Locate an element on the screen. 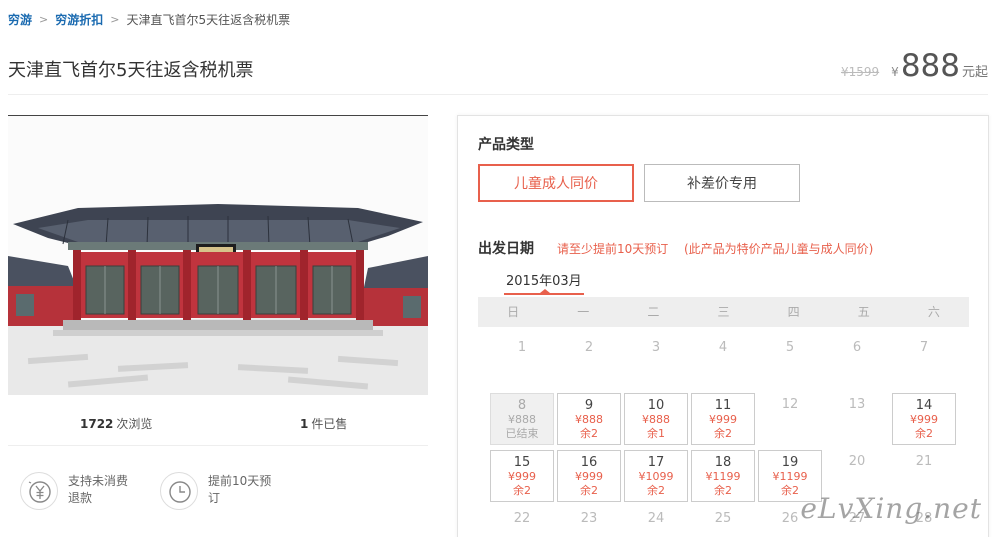  month-tab-underline is located at coordinates (544, 294).